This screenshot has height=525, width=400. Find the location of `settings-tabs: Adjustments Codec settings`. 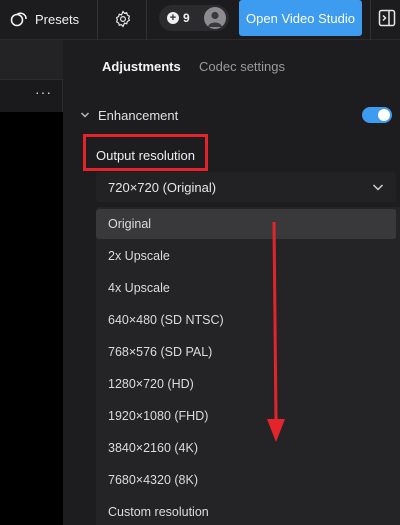

settings-tabs: Adjustments Codec settings is located at coordinates (232, 67).